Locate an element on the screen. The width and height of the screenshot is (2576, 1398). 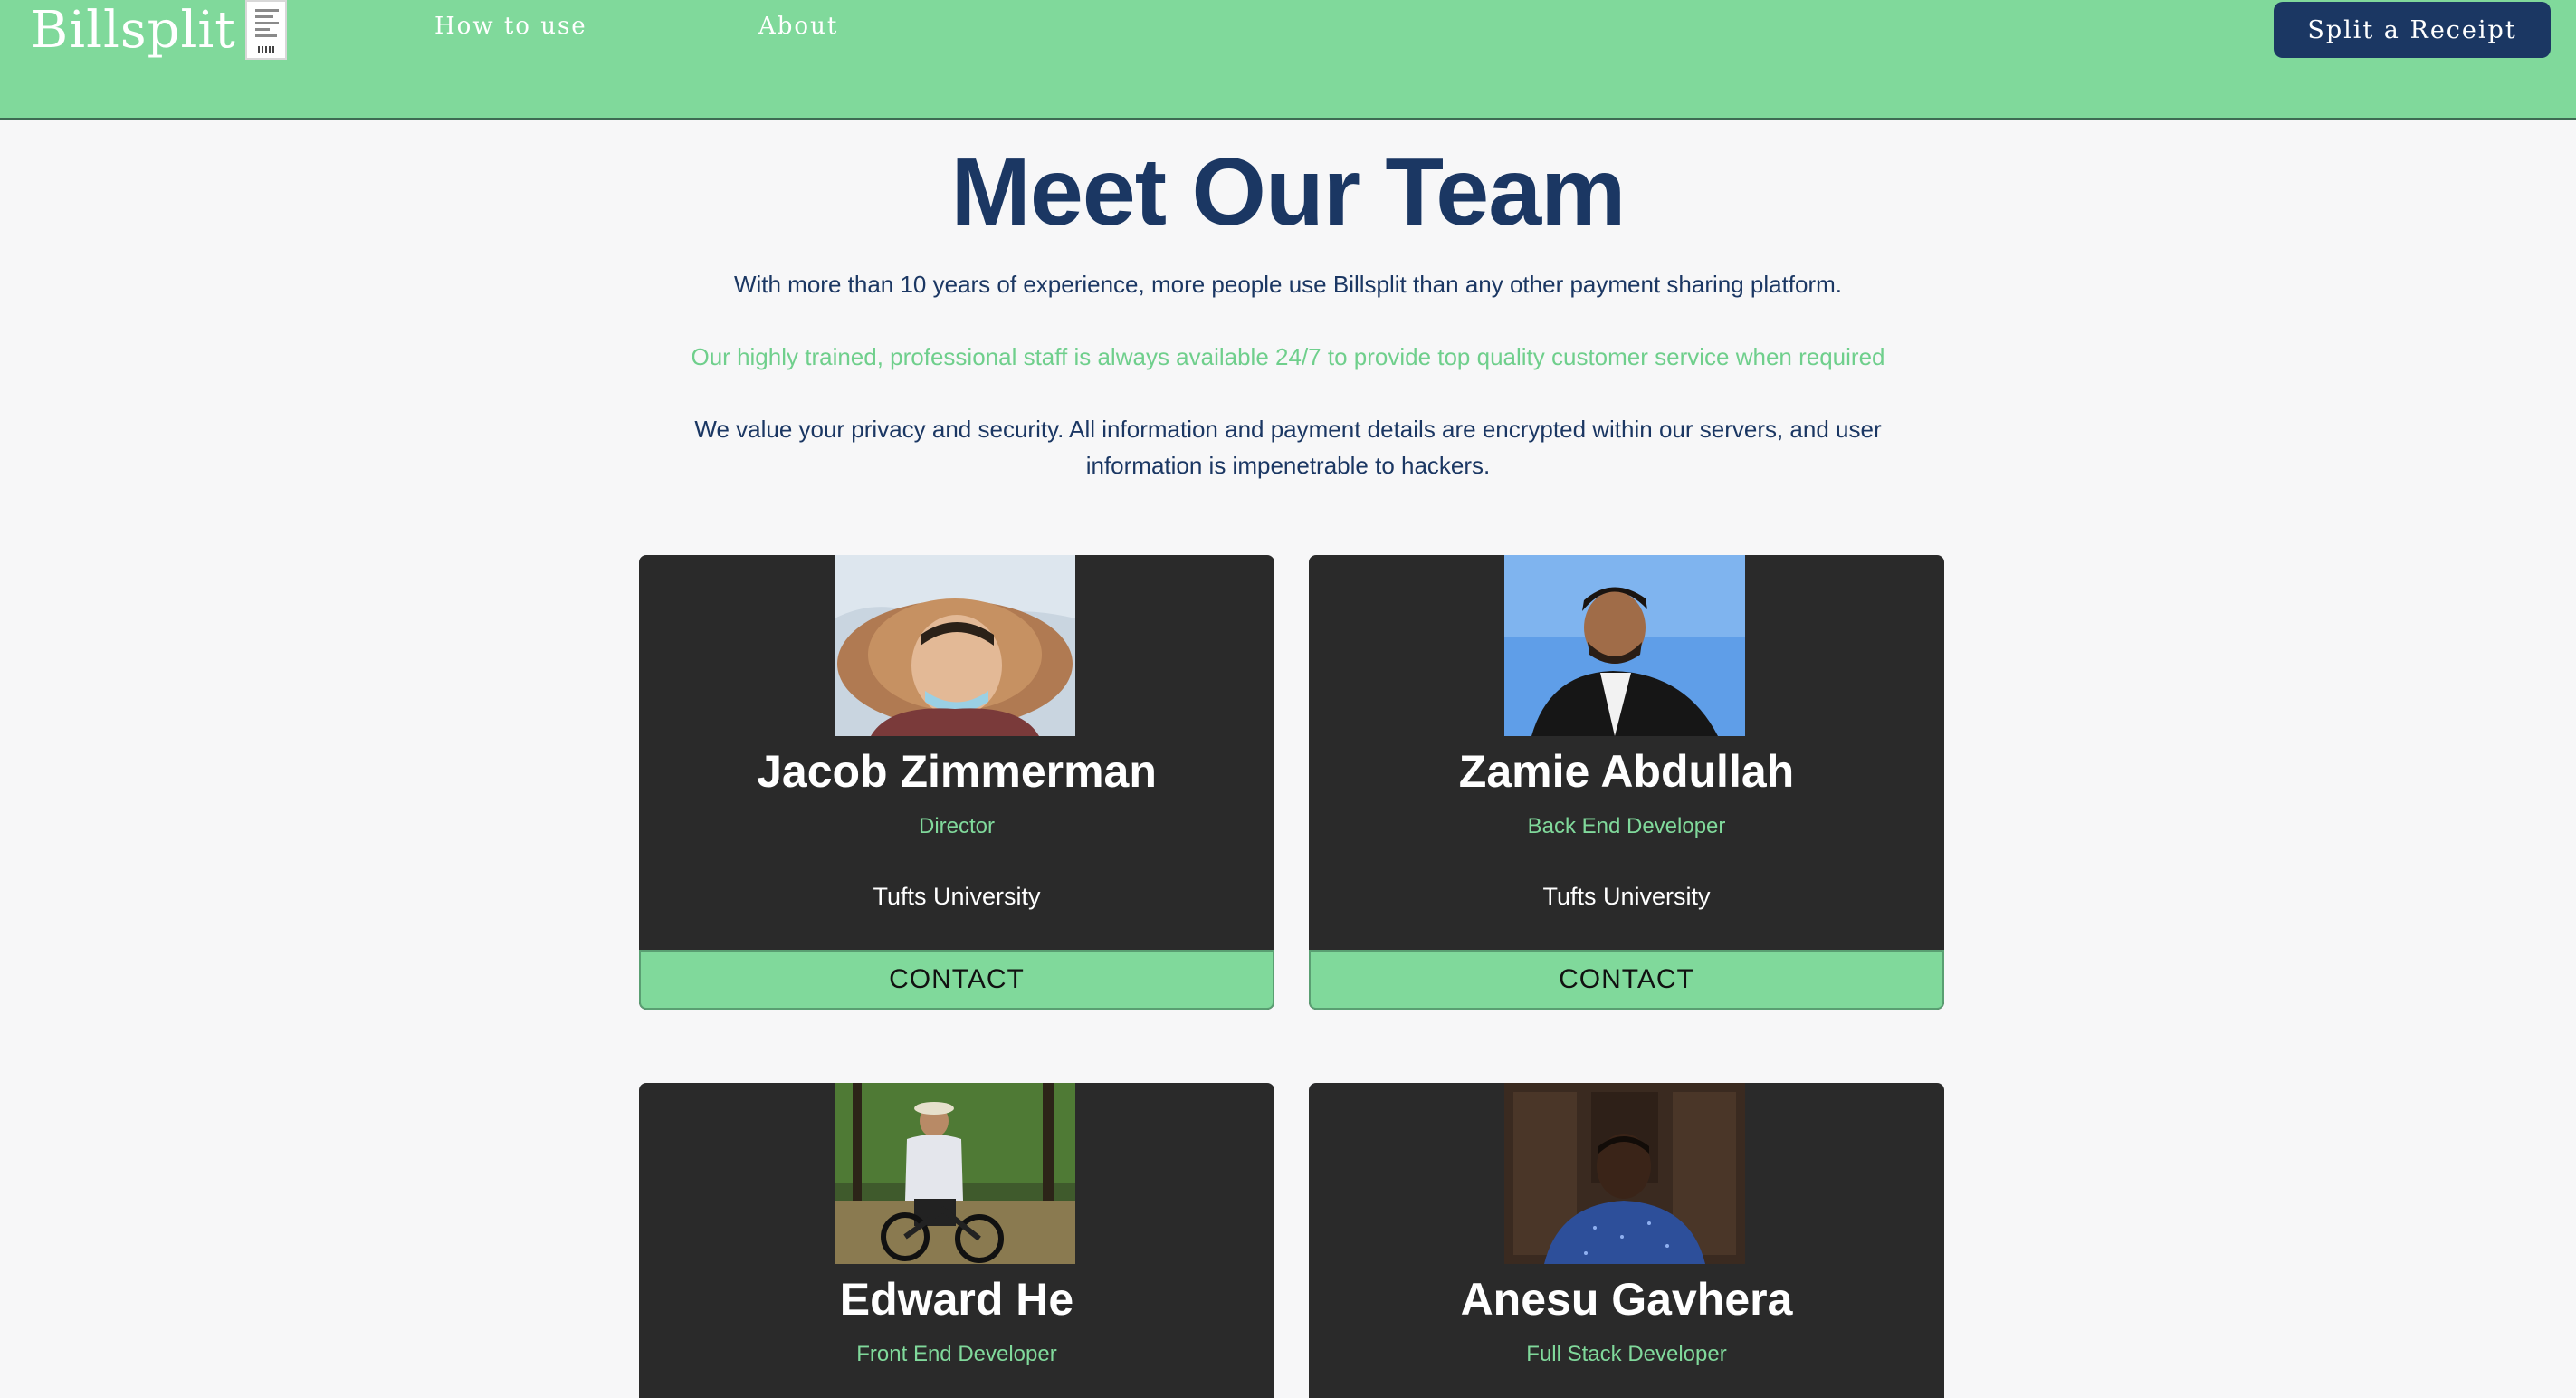
team-card-edward-he: Edward He Front End Developer is located at coordinates (957, 1240).